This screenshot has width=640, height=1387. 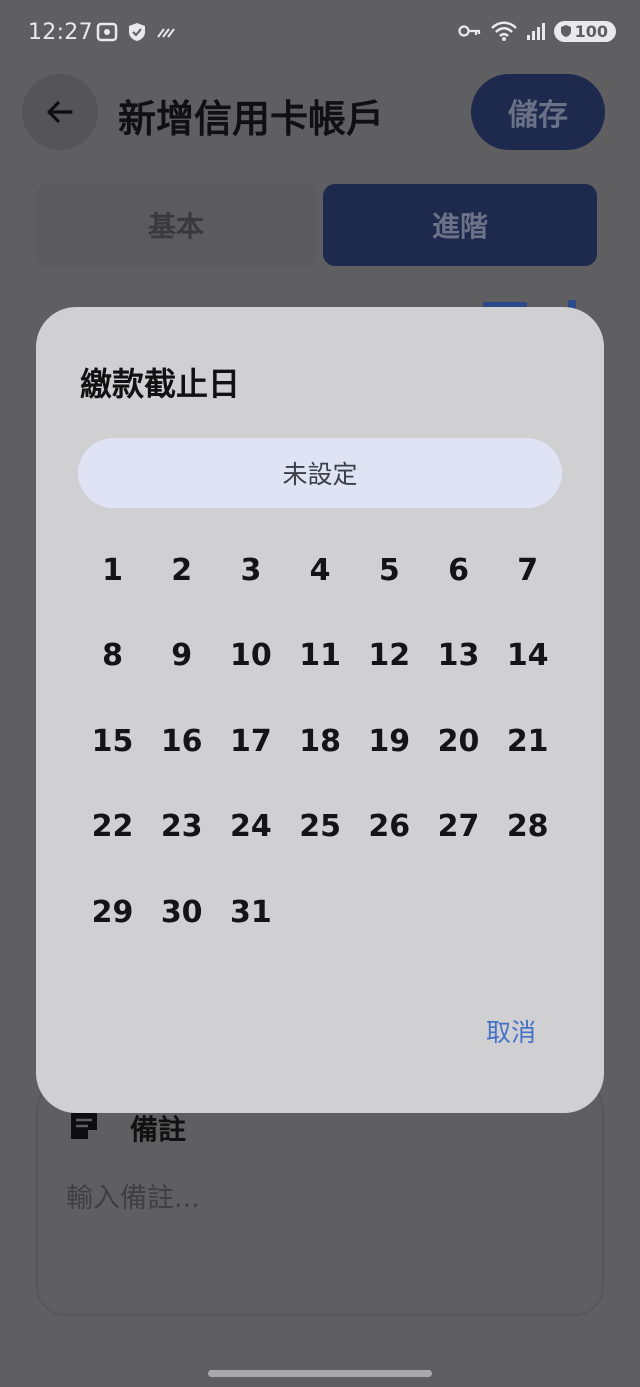 I want to click on day-27: 27, so click(x=458, y=827).